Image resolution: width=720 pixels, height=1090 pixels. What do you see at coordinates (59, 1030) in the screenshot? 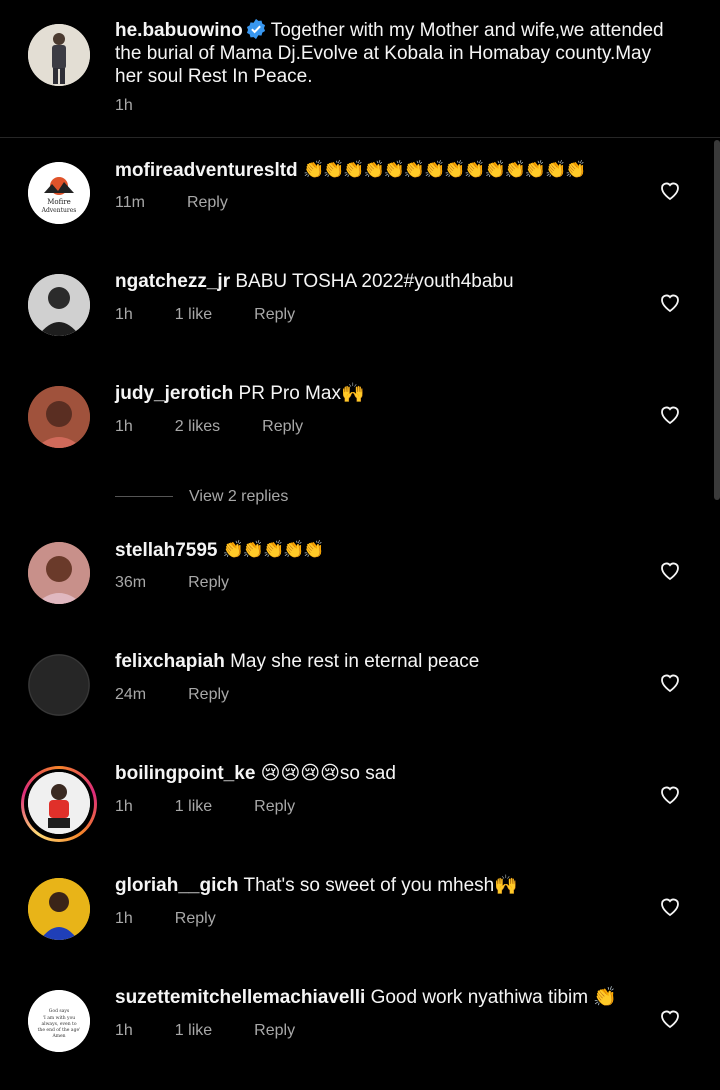
I see `svg-text: the end of the age'` at bounding box center [59, 1030].